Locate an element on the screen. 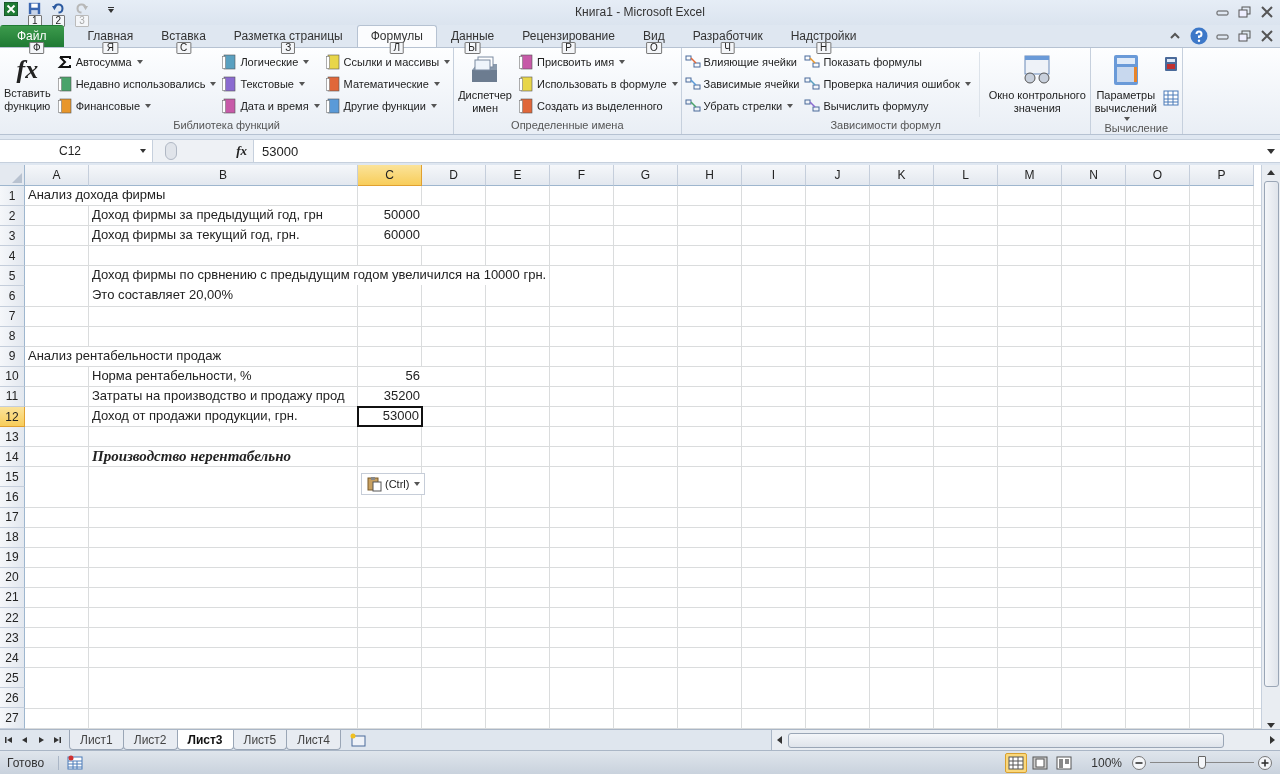  row-header: 26 is located at coordinates (12, 698).